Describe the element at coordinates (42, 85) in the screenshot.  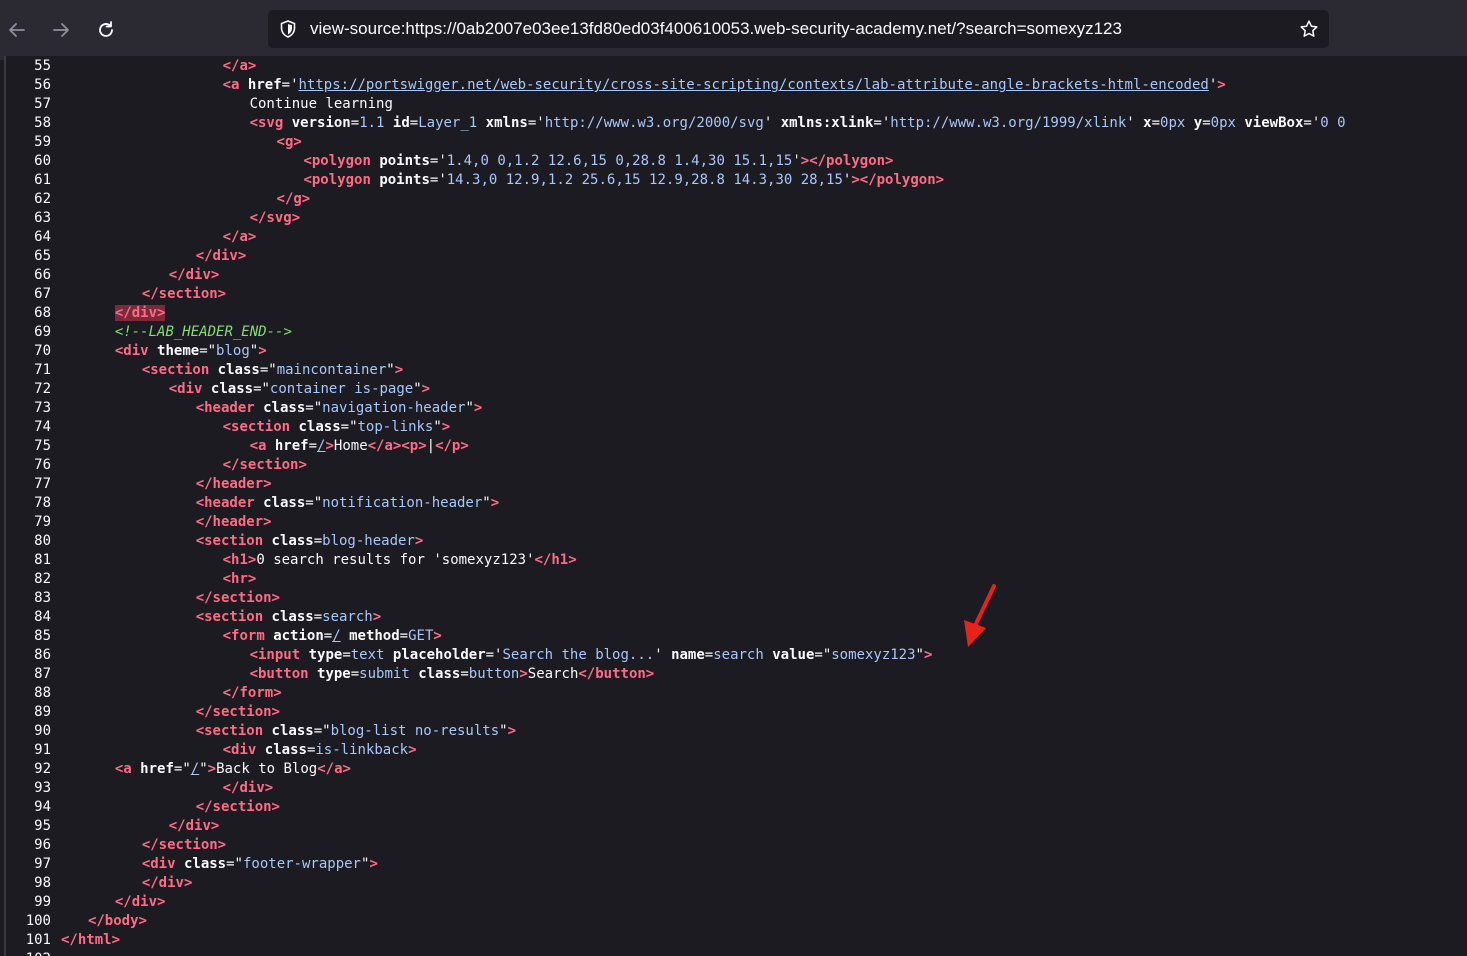
I see `line-number: 56` at that location.